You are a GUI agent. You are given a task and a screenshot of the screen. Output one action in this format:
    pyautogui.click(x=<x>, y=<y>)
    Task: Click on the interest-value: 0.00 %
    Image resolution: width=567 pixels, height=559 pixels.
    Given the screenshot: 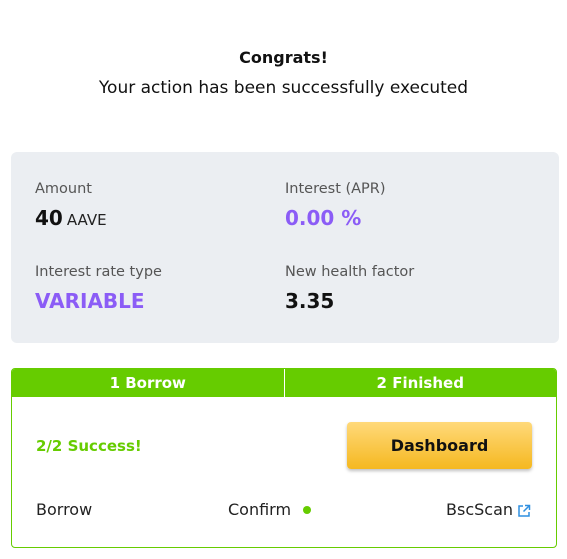 What is the action you would take?
    pyautogui.click(x=323, y=218)
    